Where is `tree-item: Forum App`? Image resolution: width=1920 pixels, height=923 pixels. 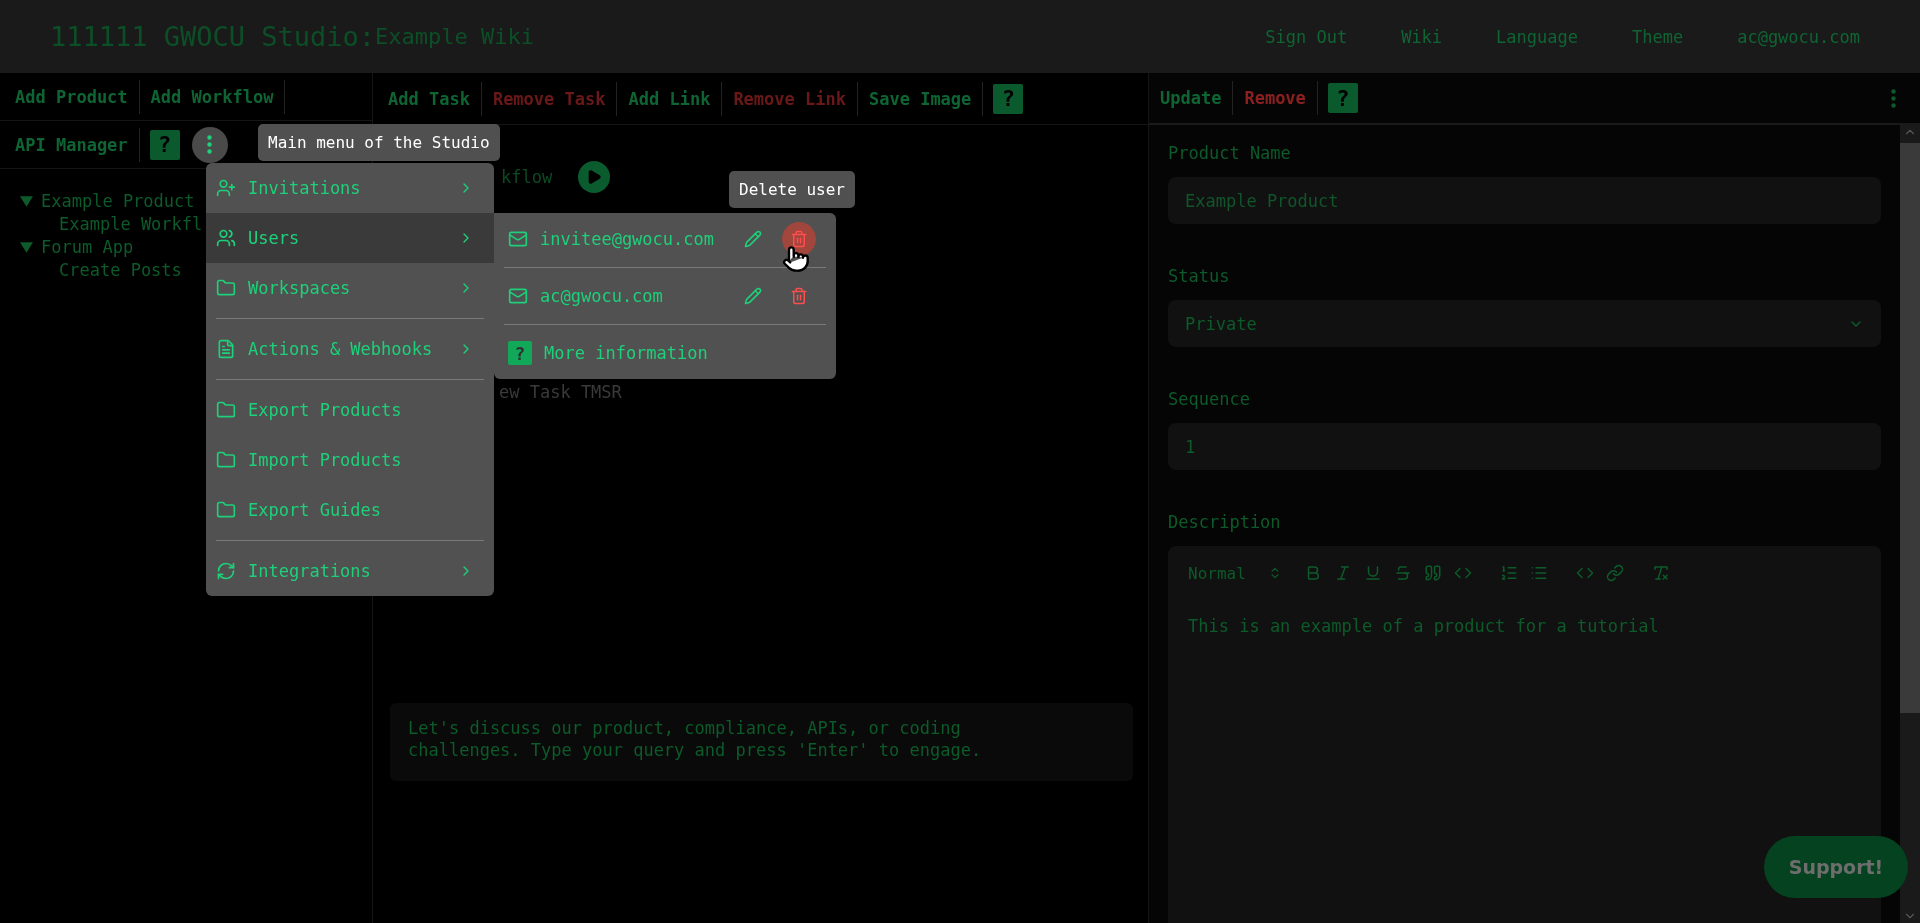
tree-item: Forum App is located at coordinates (87, 247).